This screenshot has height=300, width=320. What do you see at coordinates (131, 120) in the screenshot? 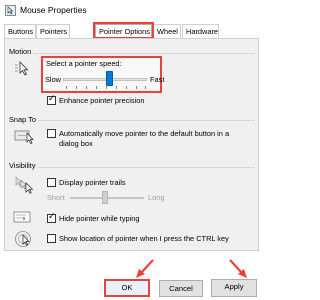
I see `snap-group-line` at bounding box center [131, 120].